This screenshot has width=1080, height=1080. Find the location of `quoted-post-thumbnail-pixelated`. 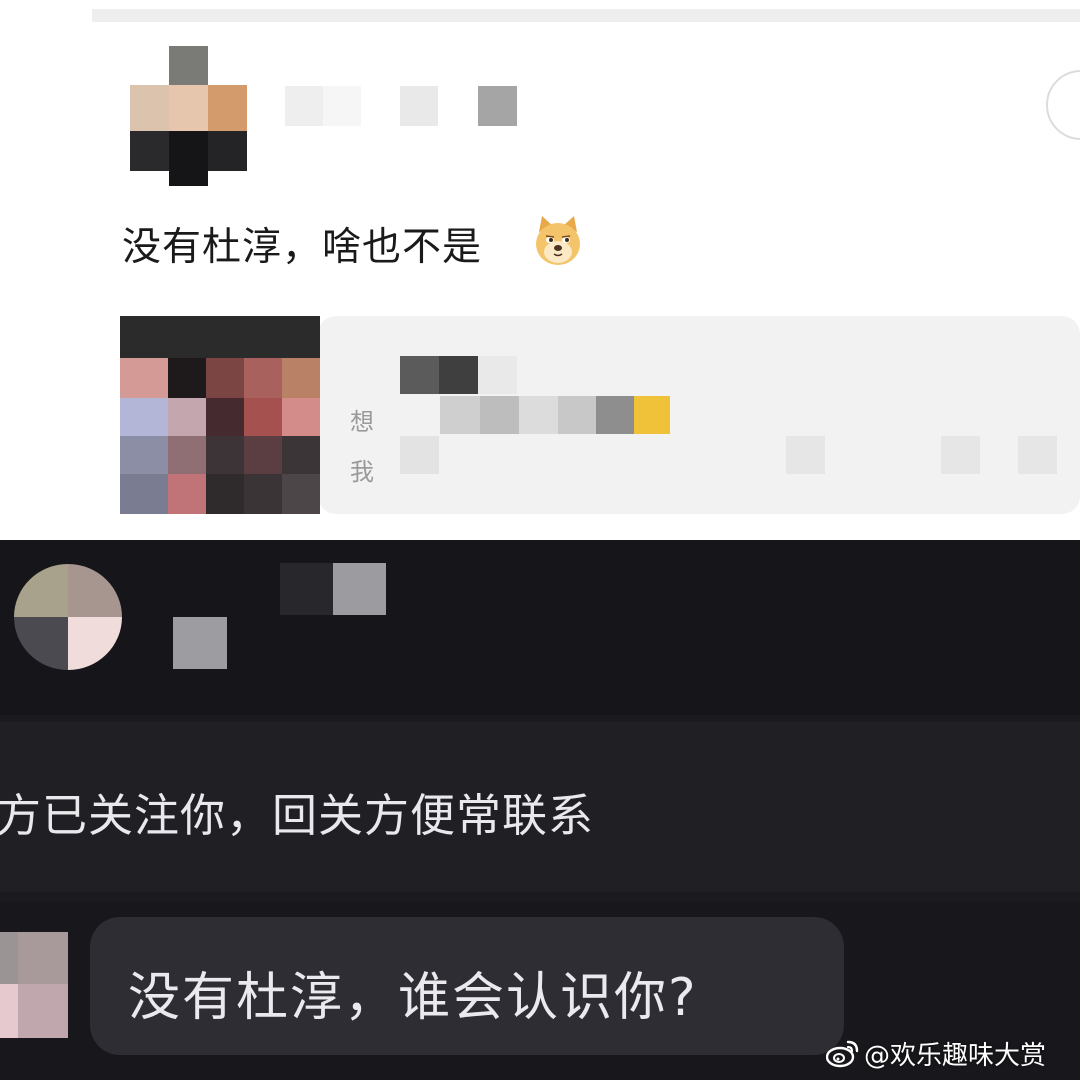

quoted-post-thumbnail-pixelated is located at coordinates (220, 415).